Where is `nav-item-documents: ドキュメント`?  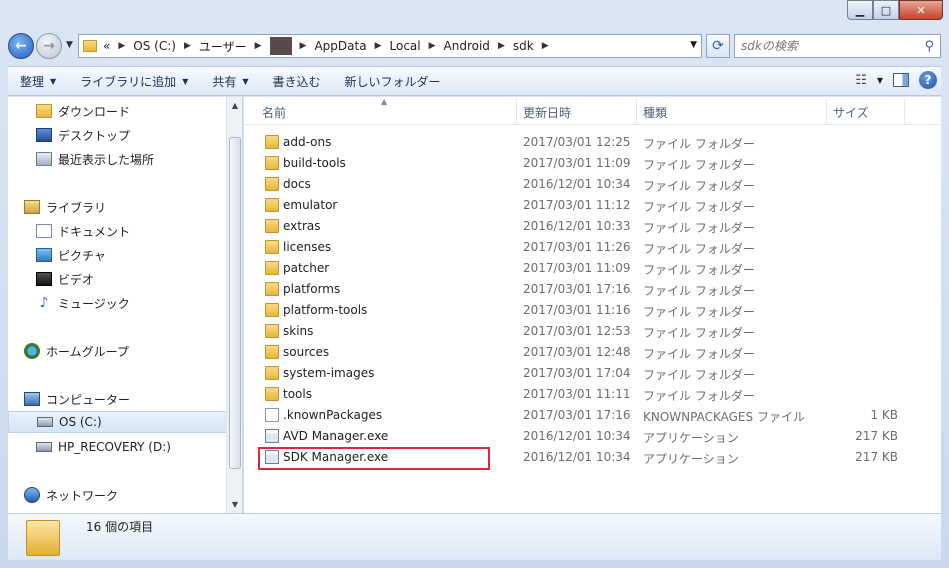
nav-item-documents: ドキュメント is located at coordinates (145, 231).